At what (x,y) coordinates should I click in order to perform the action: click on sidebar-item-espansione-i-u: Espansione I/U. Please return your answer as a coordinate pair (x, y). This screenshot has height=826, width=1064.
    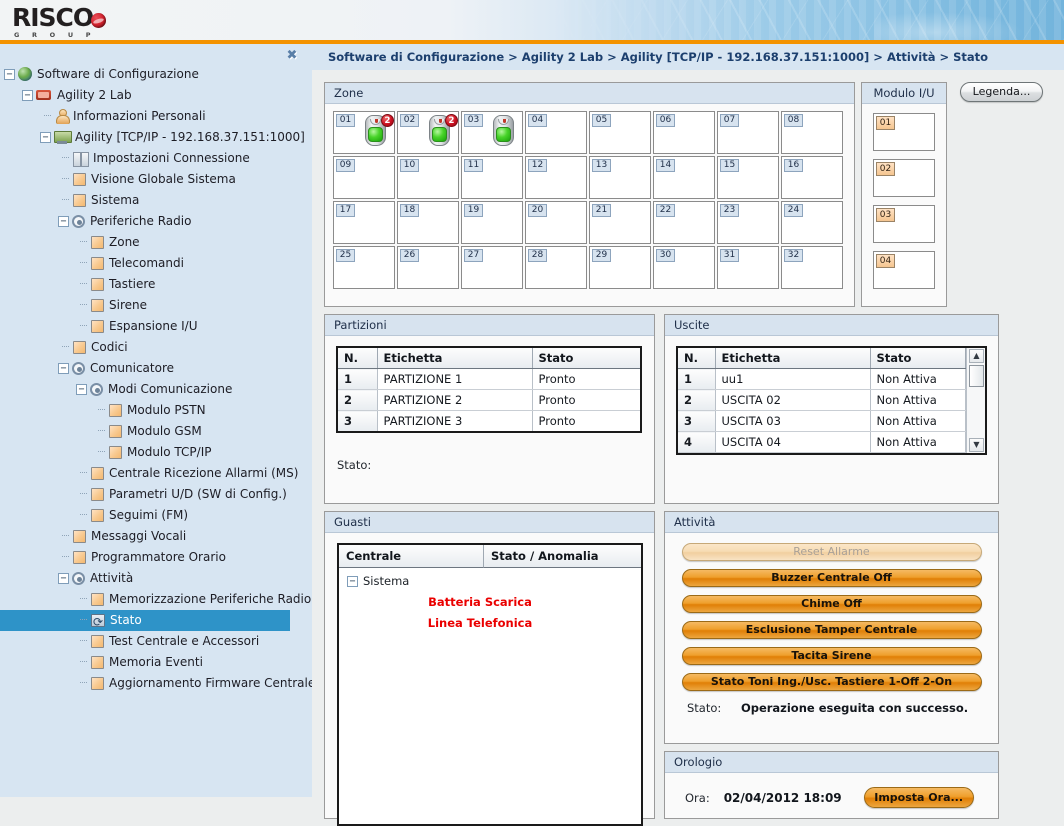
    Looking at the image, I should click on (156, 326).